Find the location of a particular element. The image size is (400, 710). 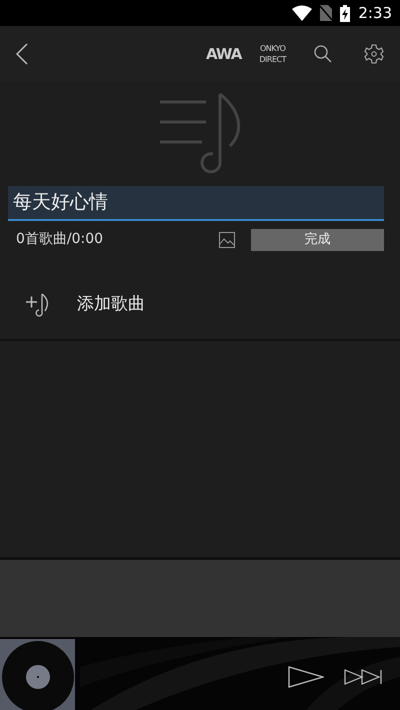

playlist-summary: 0首歌曲/0:00 is located at coordinates (60, 239).